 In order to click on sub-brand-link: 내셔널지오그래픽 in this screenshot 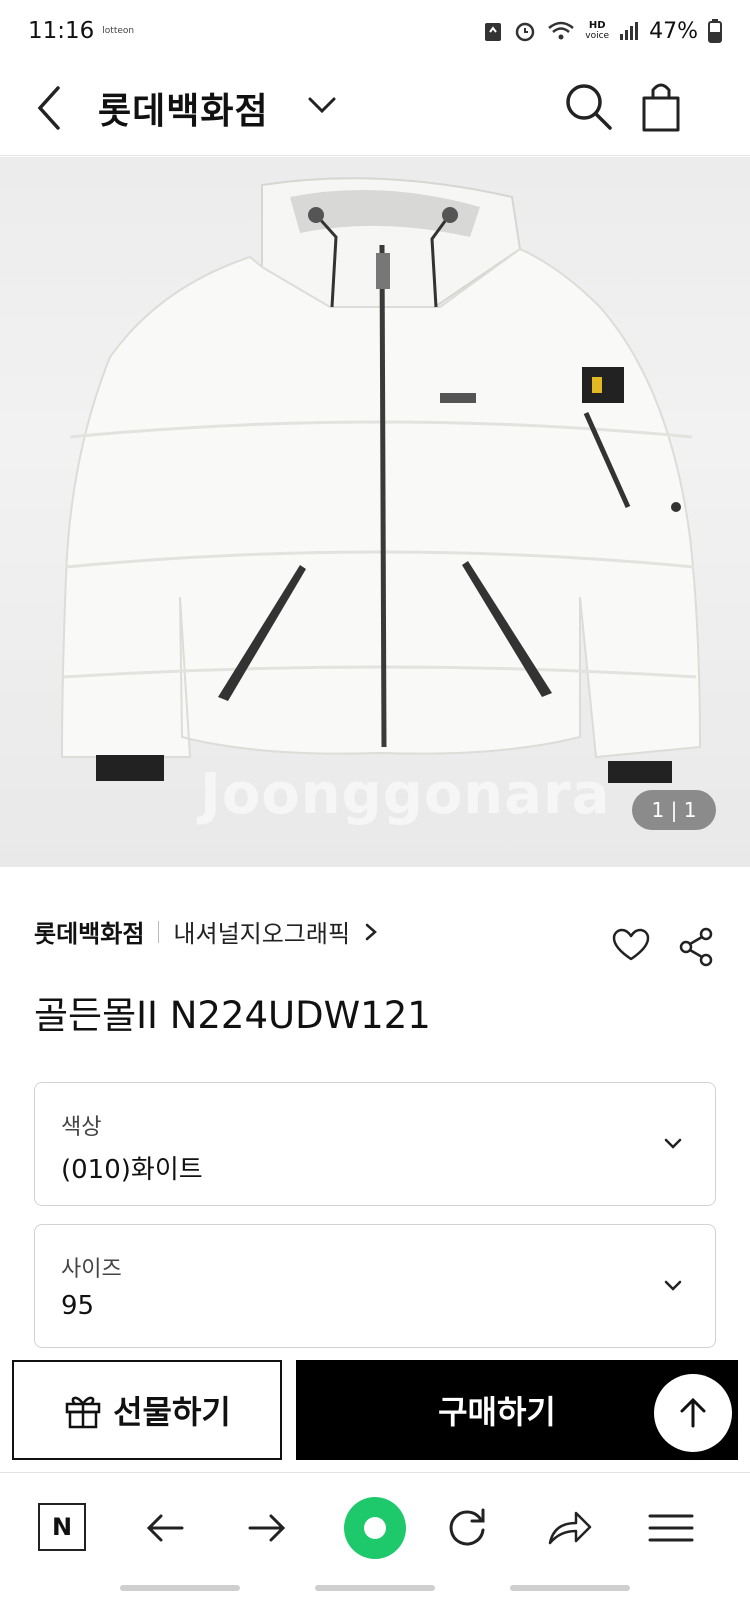, I will do `click(261, 931)`.